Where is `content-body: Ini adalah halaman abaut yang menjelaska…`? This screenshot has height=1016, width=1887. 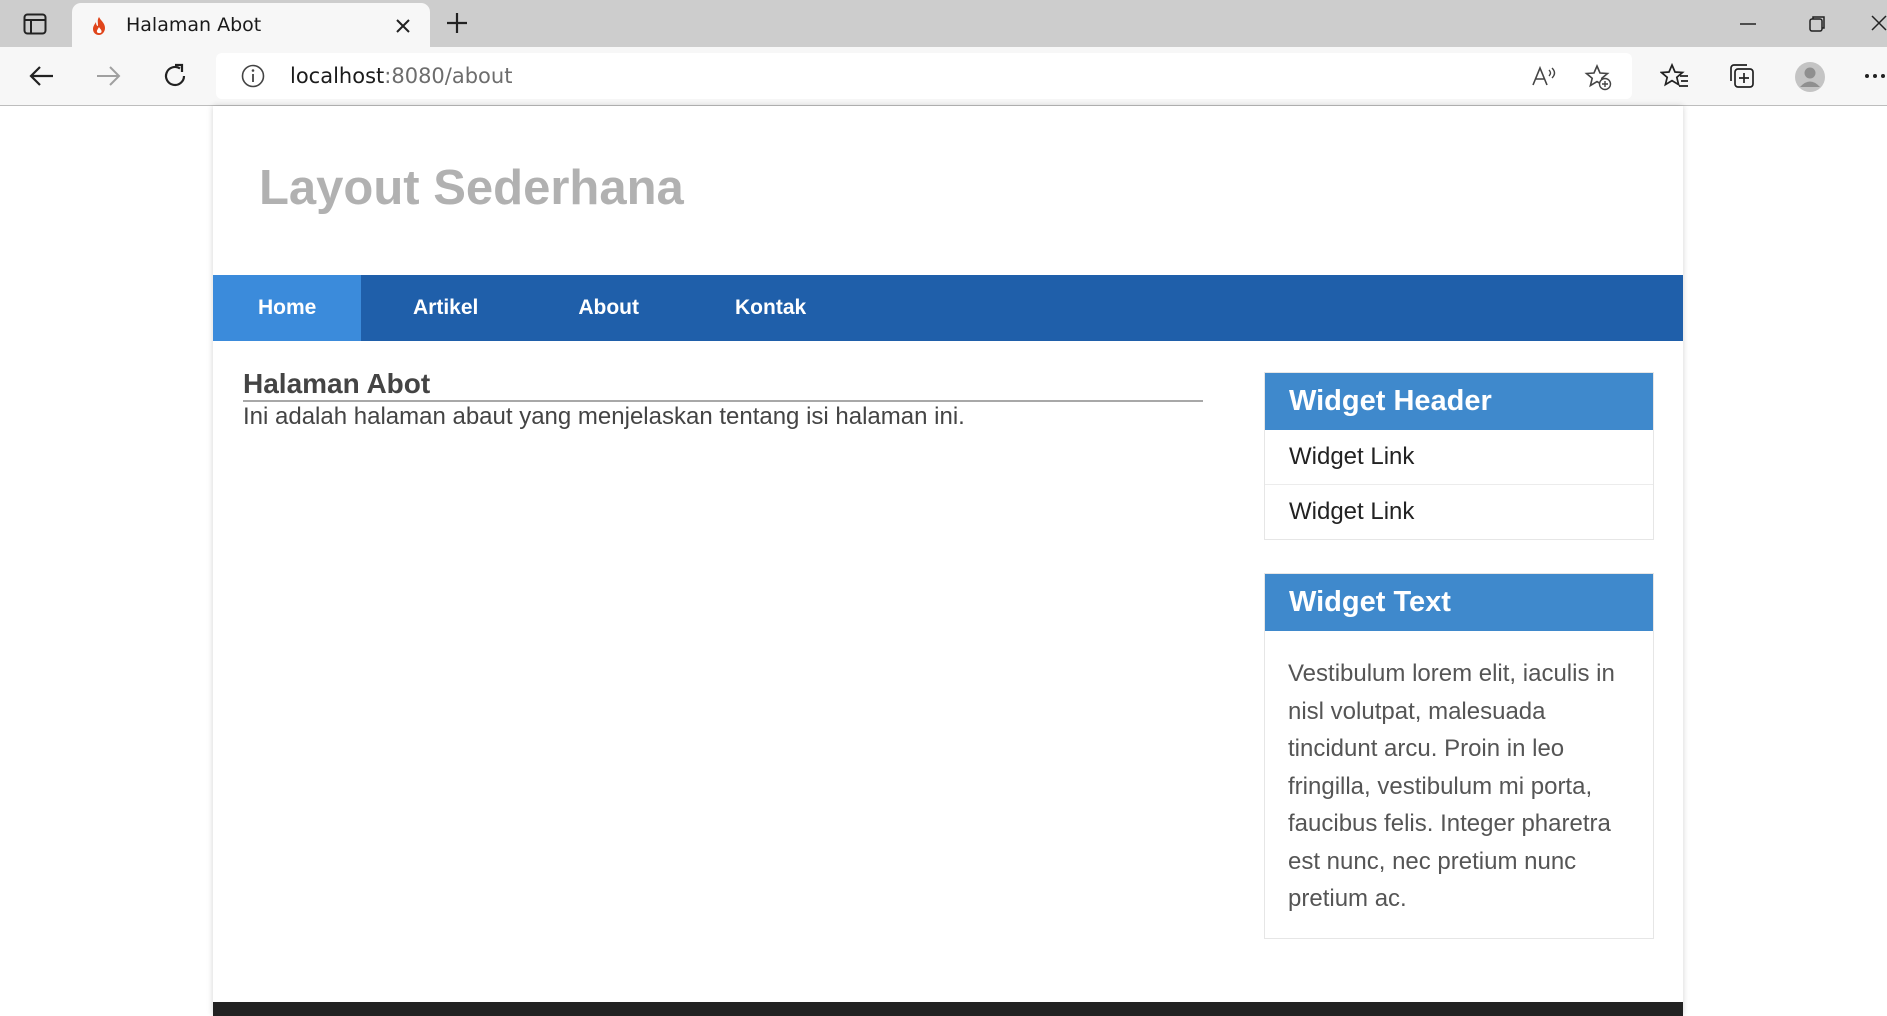 content-body: Ini adalah halaman abaut yang menjelaska… is located at coordinates (604, 416).